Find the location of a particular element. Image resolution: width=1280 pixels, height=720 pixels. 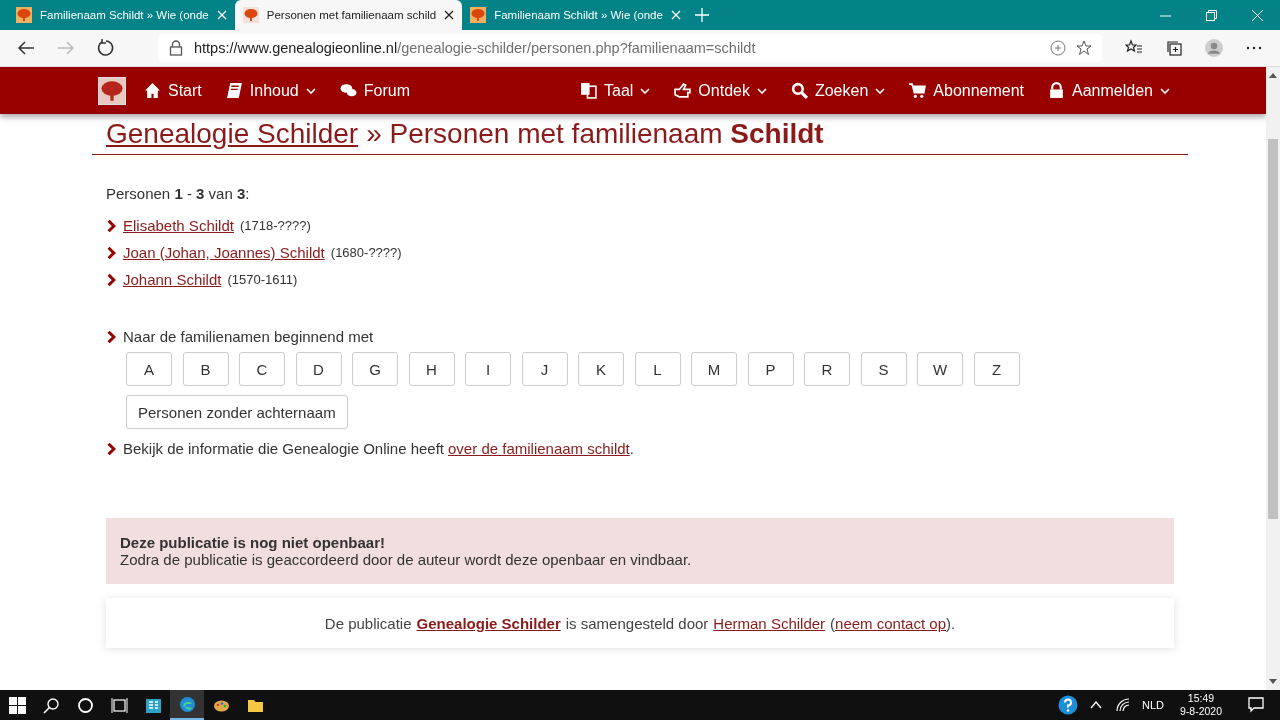

nav-item: Forum is located at coordinates (374, 90).